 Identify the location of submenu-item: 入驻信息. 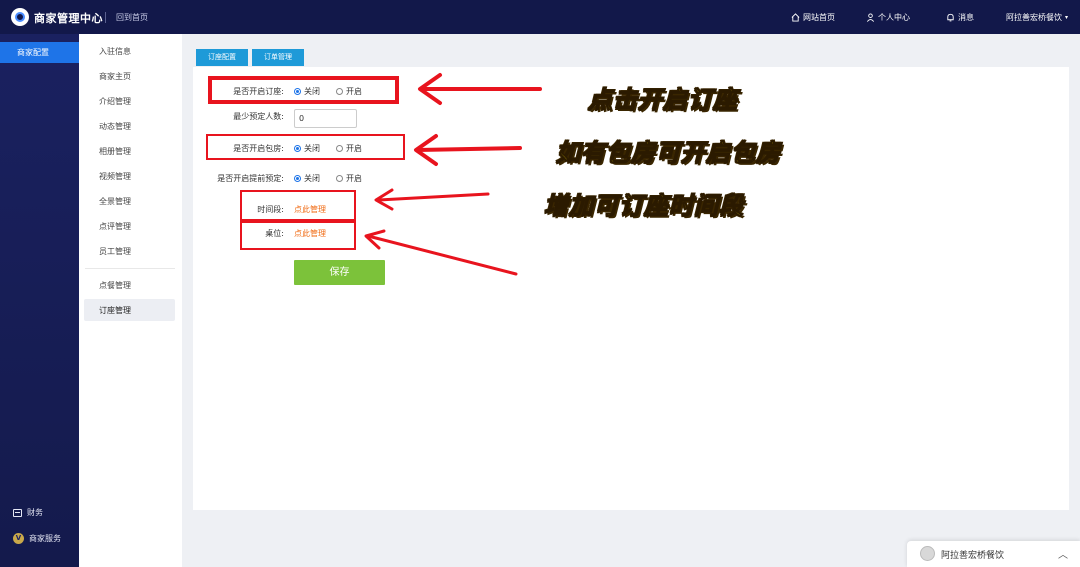
(115, 51).